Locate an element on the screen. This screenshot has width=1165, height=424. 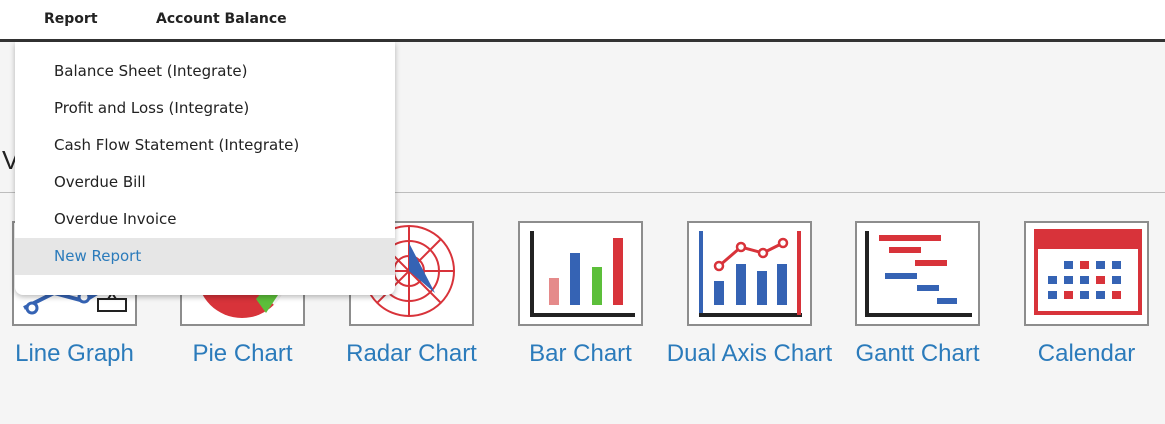
tile-label: Line Graph is located at coordinates (74, 353).